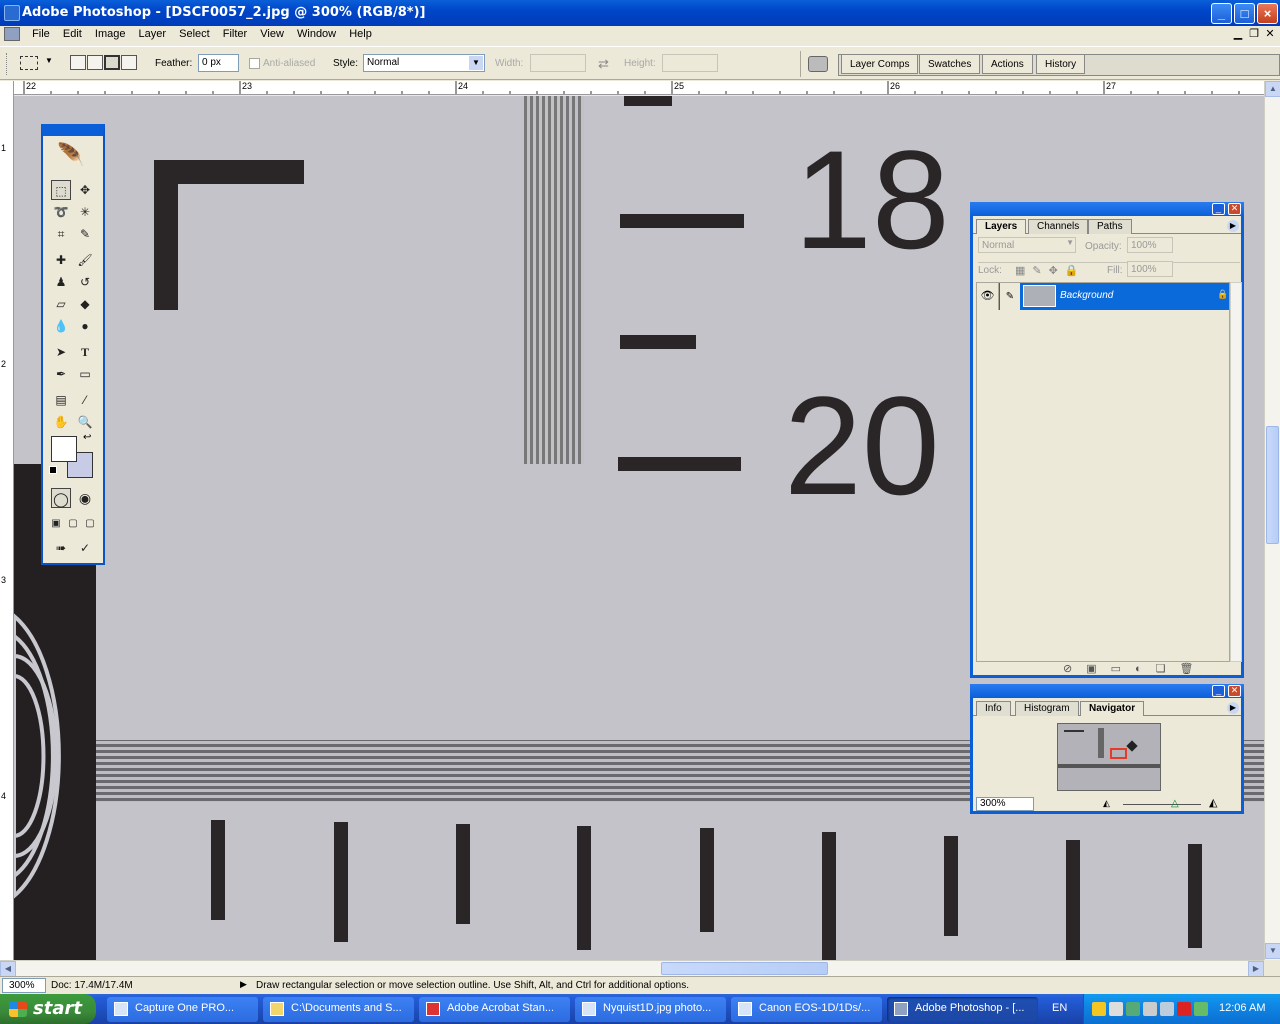 The height and width of the screenshot is (1024, 1280). I want to click on screen-mode-full-menu-icon: ▢, so click(73, 524).